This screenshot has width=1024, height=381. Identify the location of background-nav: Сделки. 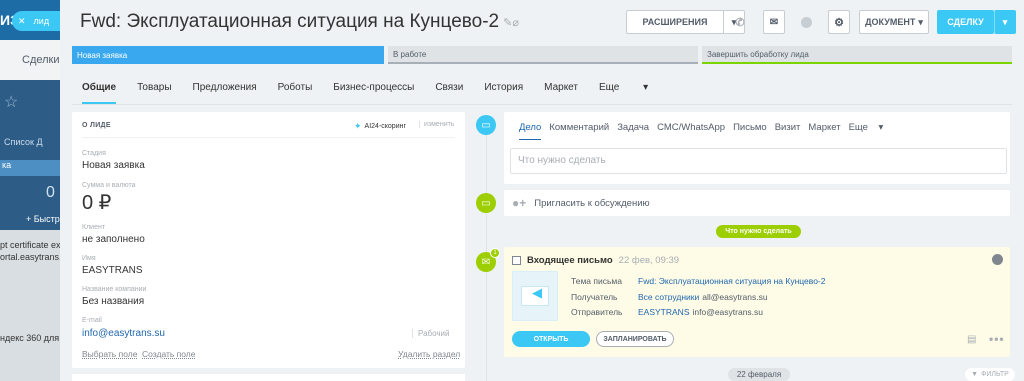
(30, 60).